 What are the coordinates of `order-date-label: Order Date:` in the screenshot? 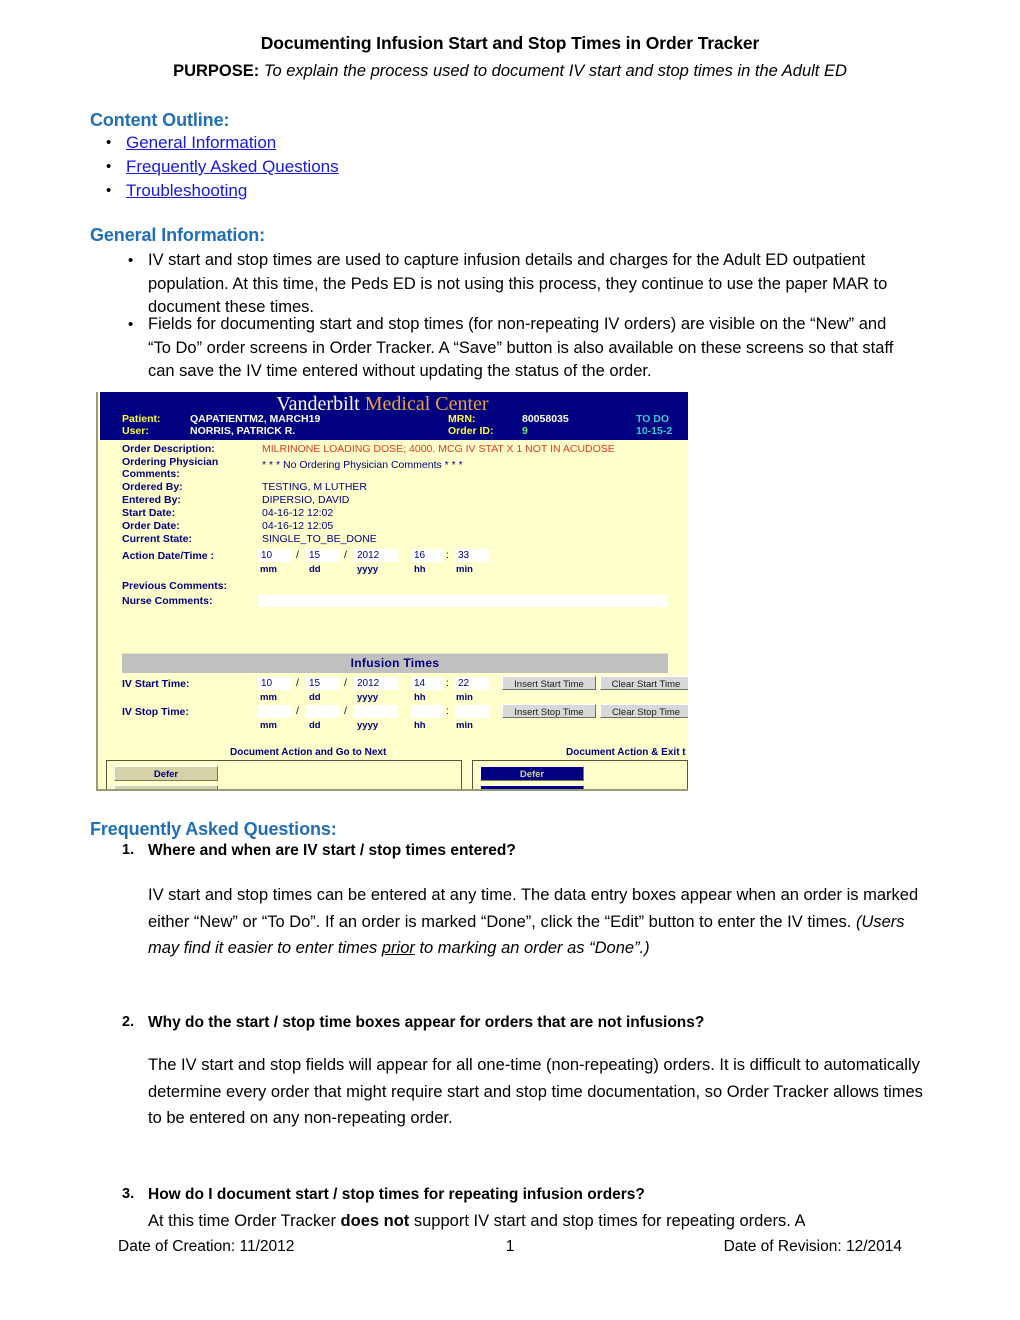 It's located at (151, 526).